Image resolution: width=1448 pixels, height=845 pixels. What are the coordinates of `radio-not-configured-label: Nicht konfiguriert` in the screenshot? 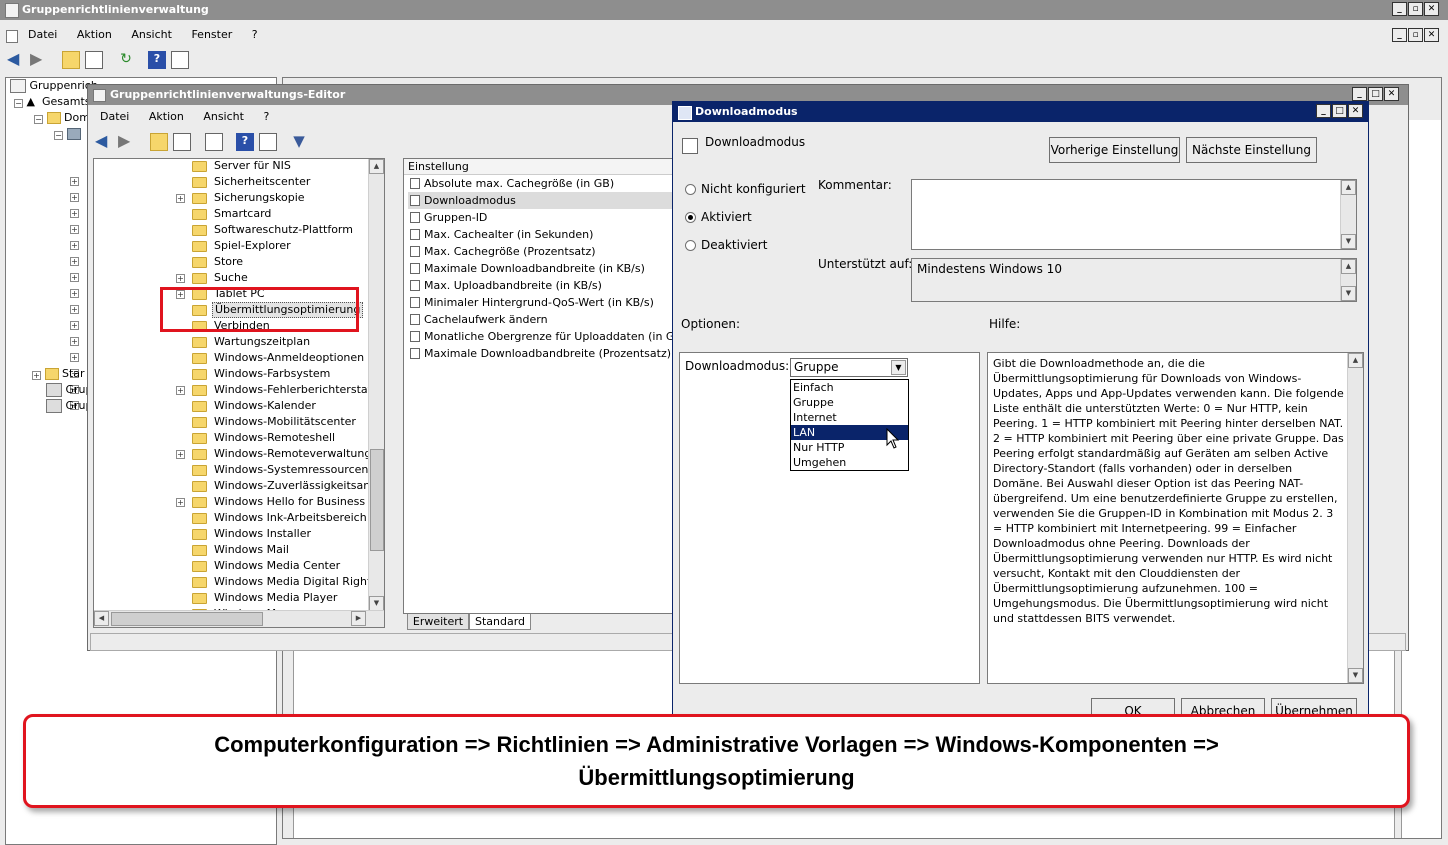 It's located at (753, 189).